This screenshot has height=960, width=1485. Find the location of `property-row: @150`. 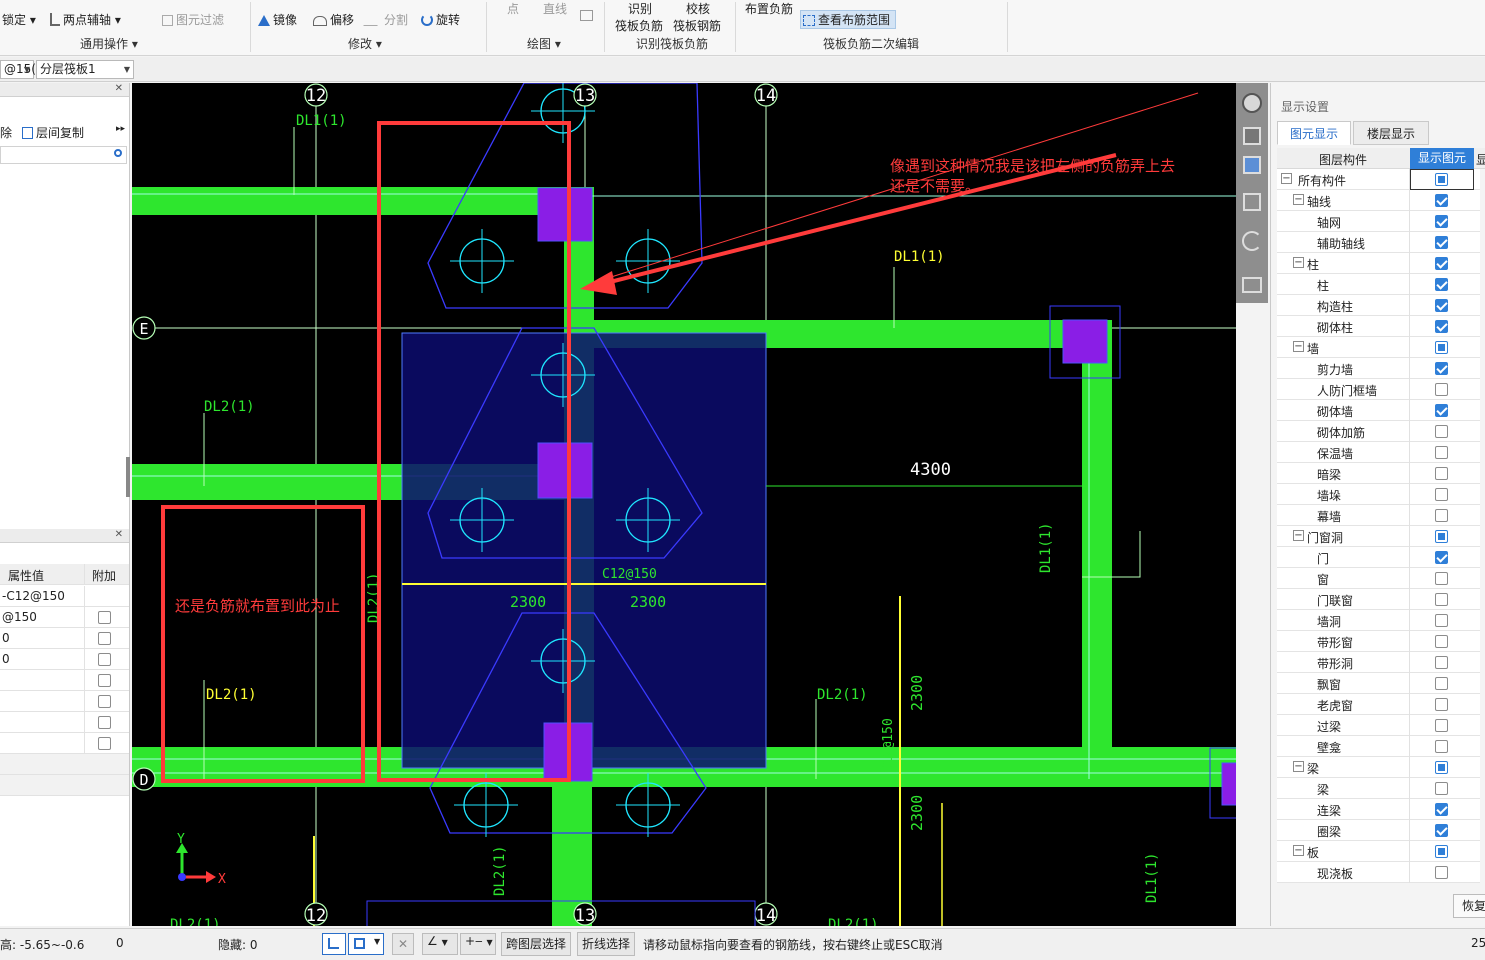

property-row: @150 is located at coordinates (64, 617).